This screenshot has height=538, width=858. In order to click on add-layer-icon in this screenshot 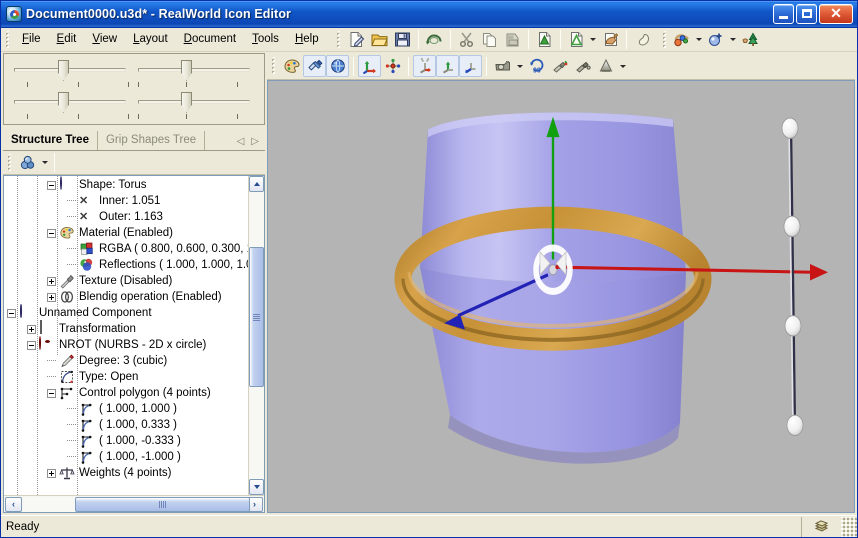, I will do `click(544, 40)`.